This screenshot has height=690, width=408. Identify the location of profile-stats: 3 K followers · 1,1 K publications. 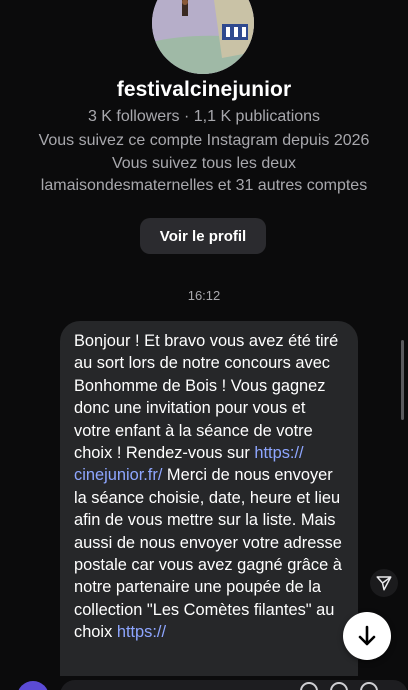
(204, 116).